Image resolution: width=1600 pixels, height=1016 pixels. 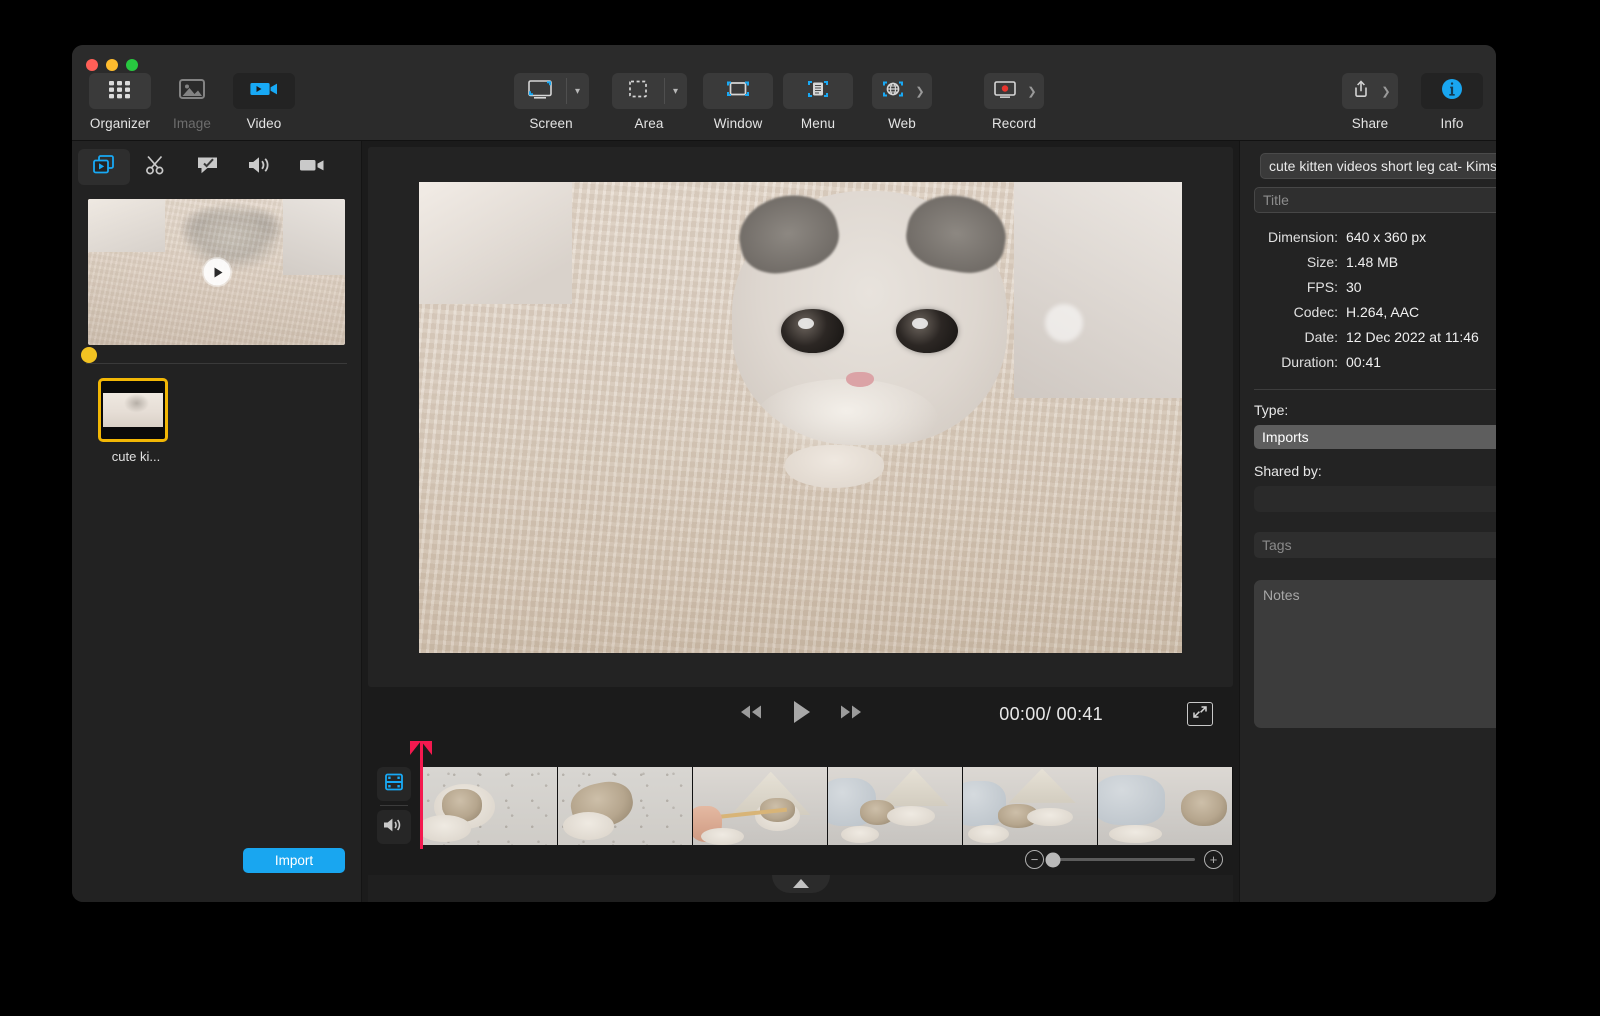 What do you see at coordinates (1309, 362) in the screenshot?
I see `metadata-label: Duration:` at bounding box center [1309, 362].